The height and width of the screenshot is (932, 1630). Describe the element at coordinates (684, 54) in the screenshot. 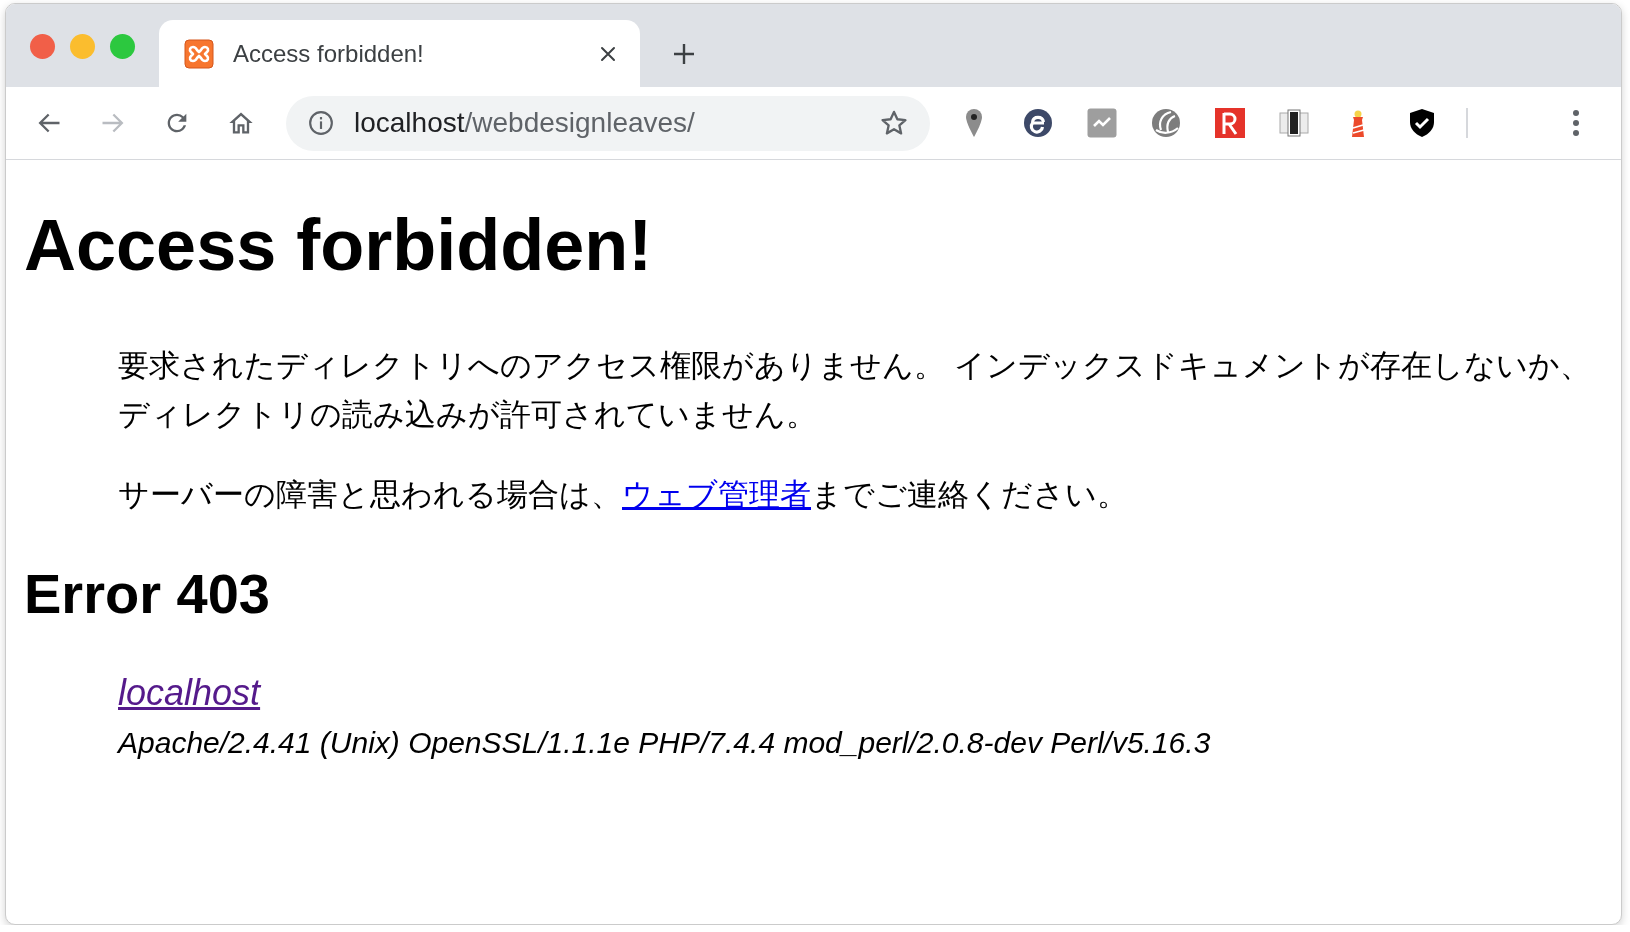

I see `new-tab-plus-icon` at that location.